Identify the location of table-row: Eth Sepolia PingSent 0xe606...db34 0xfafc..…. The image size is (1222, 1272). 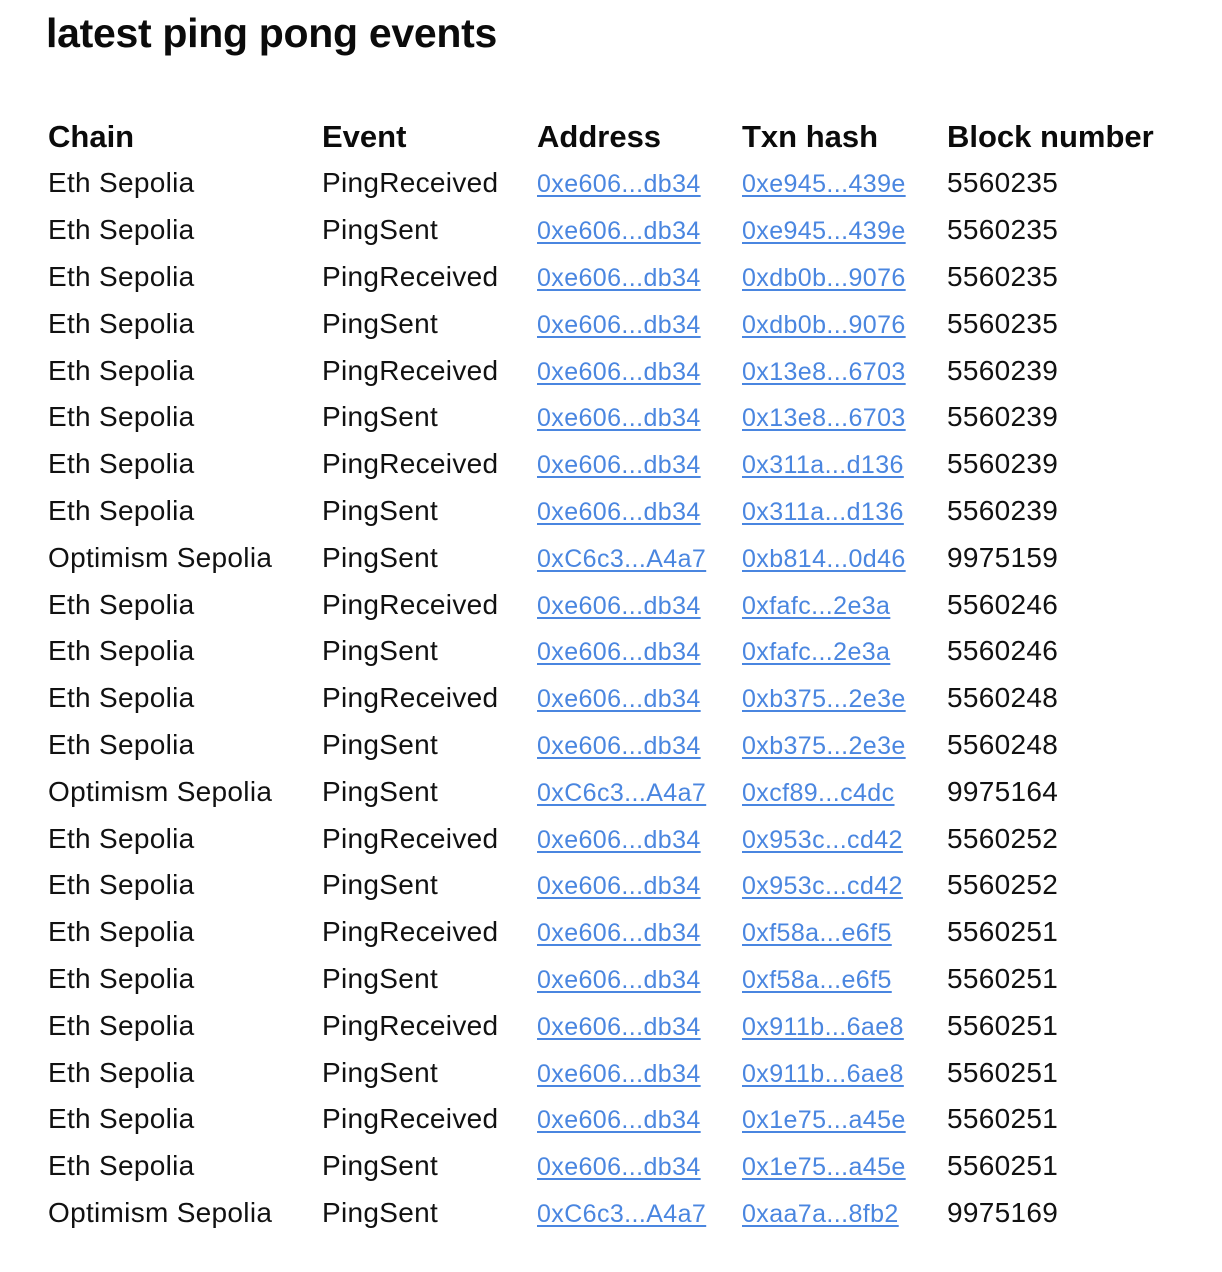
(607, 651).